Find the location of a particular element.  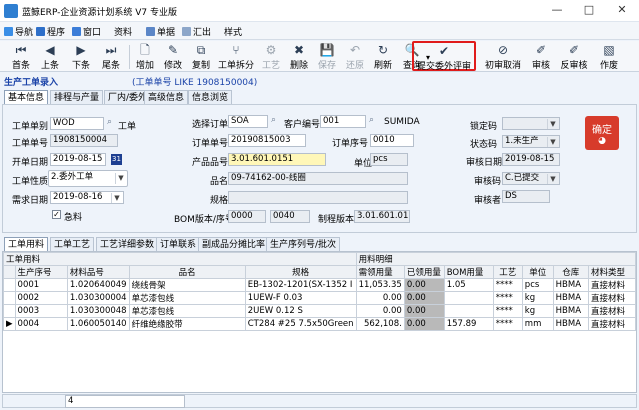

order-no-field: 20190815003 is located at coordinates (267, 140).